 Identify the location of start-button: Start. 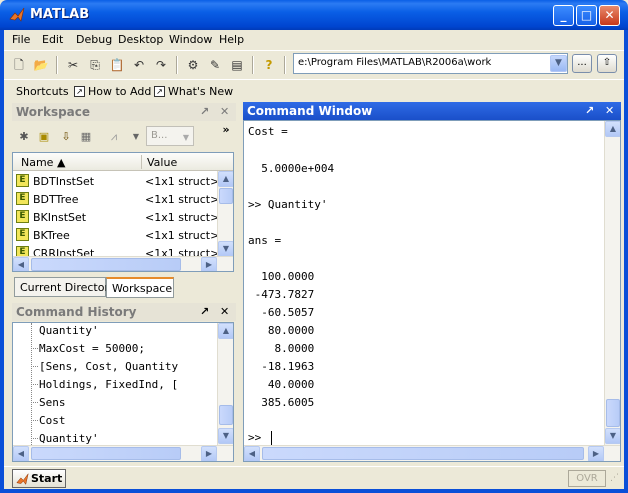
(39, 478).